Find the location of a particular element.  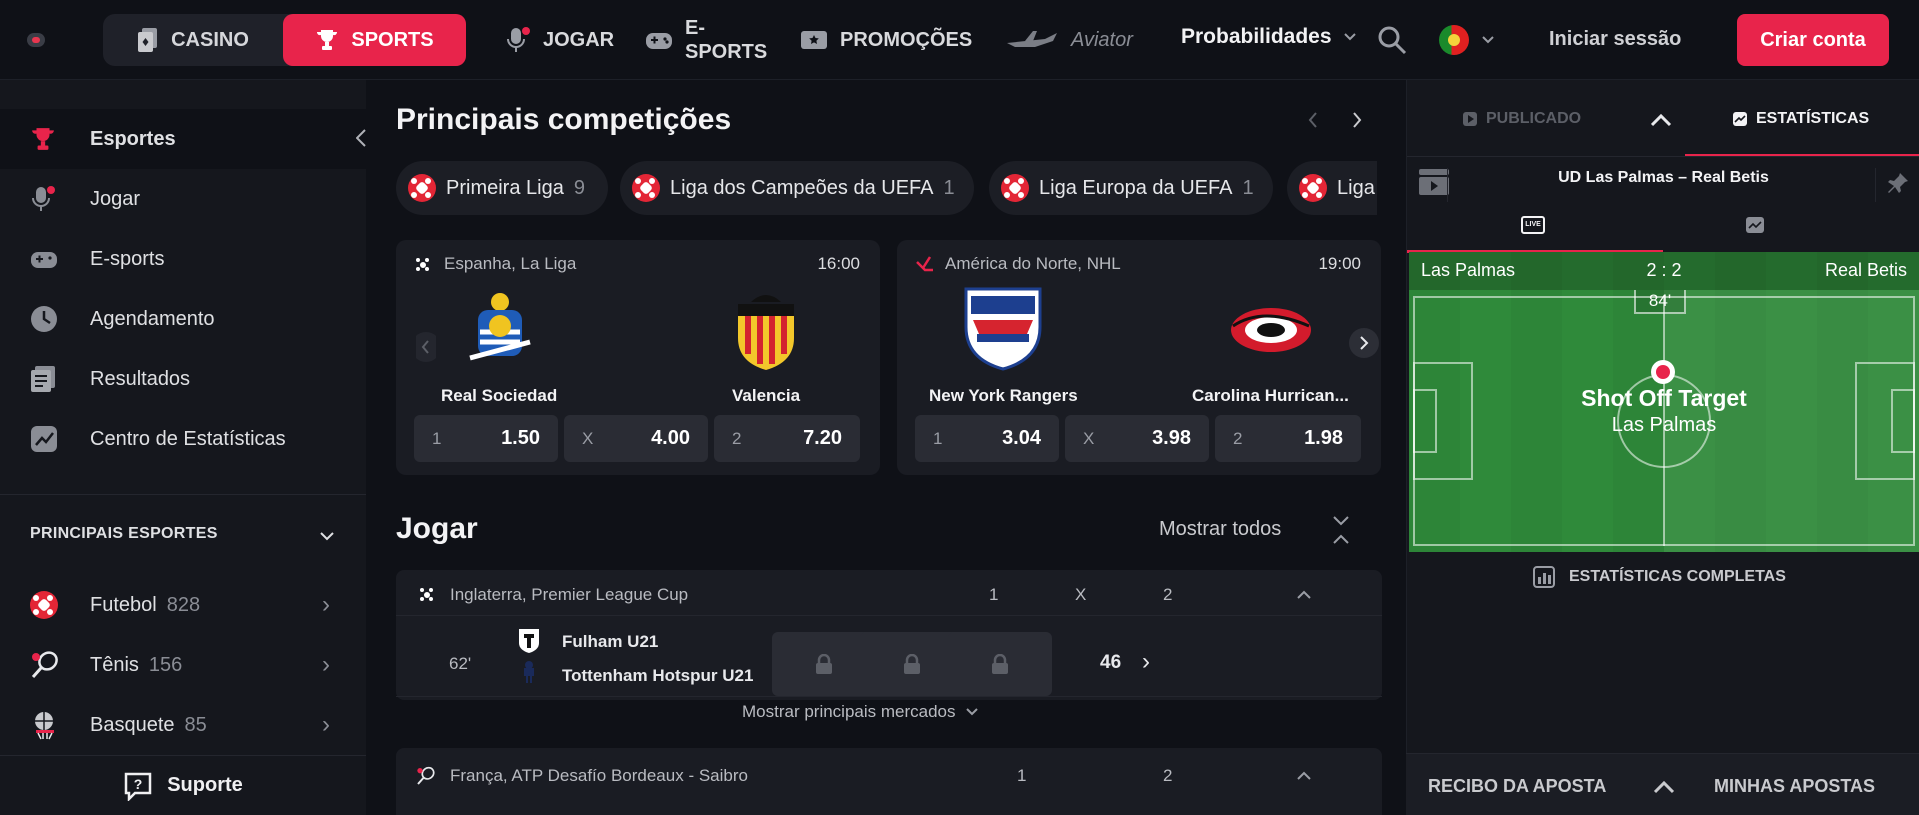

lock-icon is located at coordinates (912, 664).